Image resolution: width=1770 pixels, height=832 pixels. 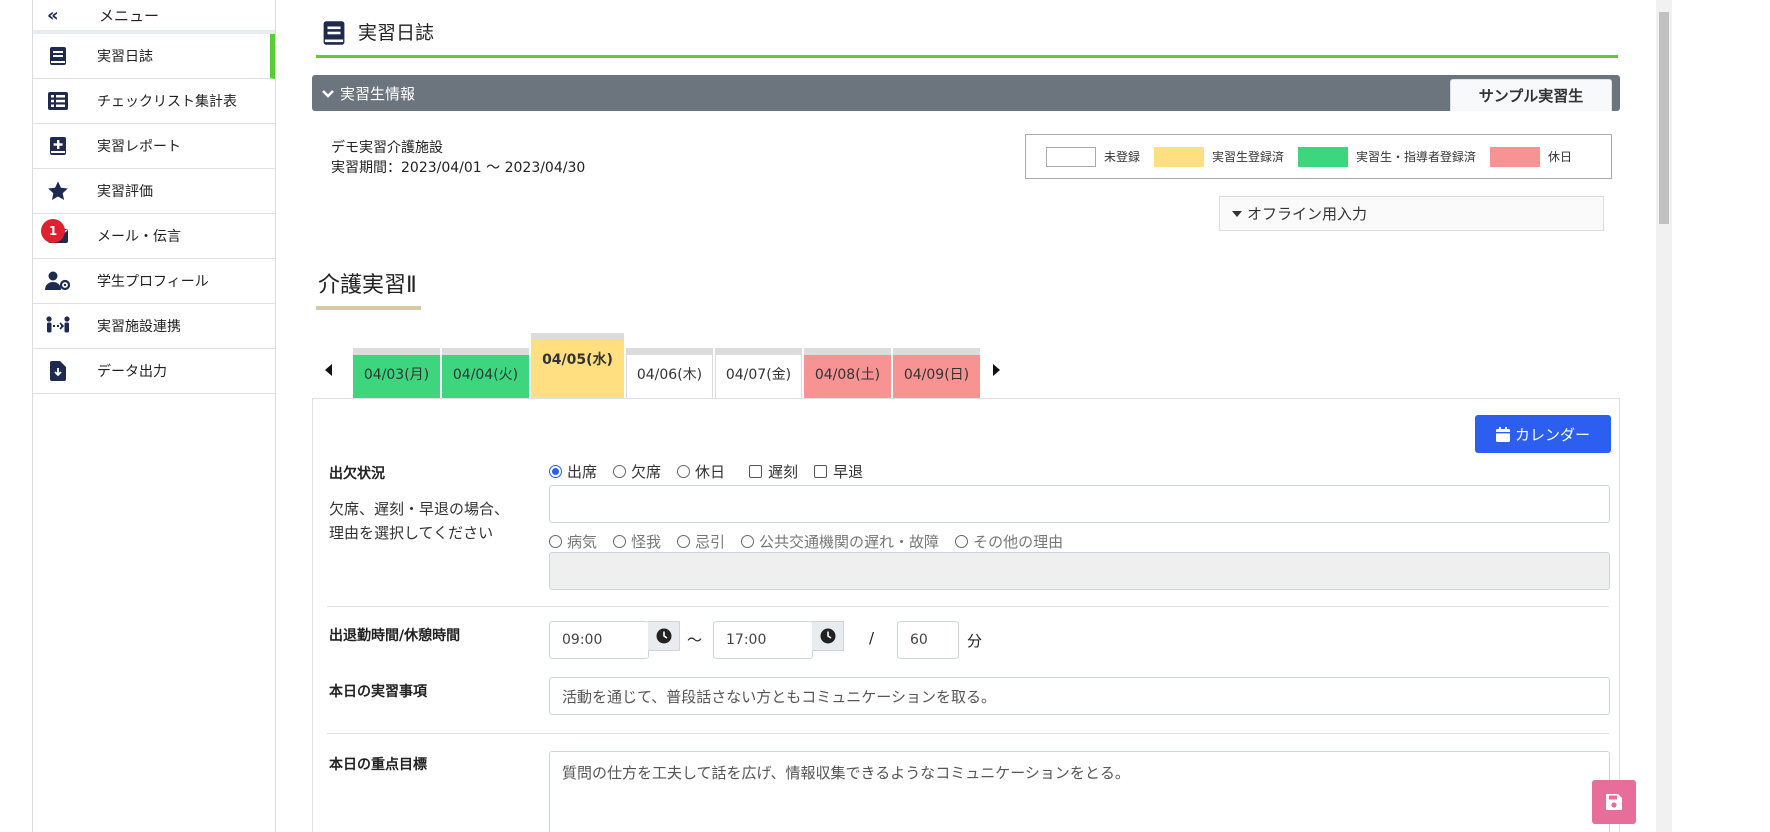 What do you see at coordinates (328, 94) in the screenshot?
I see `chevron-down-icon` at bounding box center [328, 94].